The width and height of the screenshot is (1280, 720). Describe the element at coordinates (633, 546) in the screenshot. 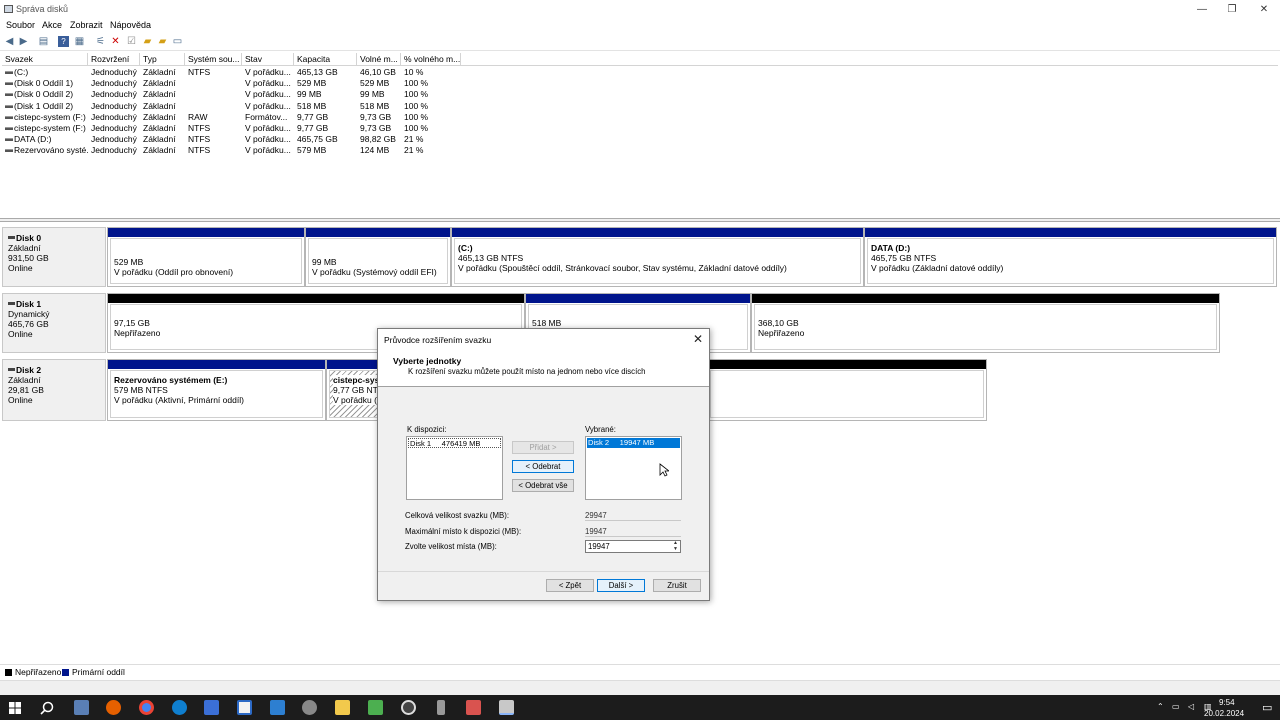

I see `choose-size-spinbox: 19947 ▲ ▼` at that location.